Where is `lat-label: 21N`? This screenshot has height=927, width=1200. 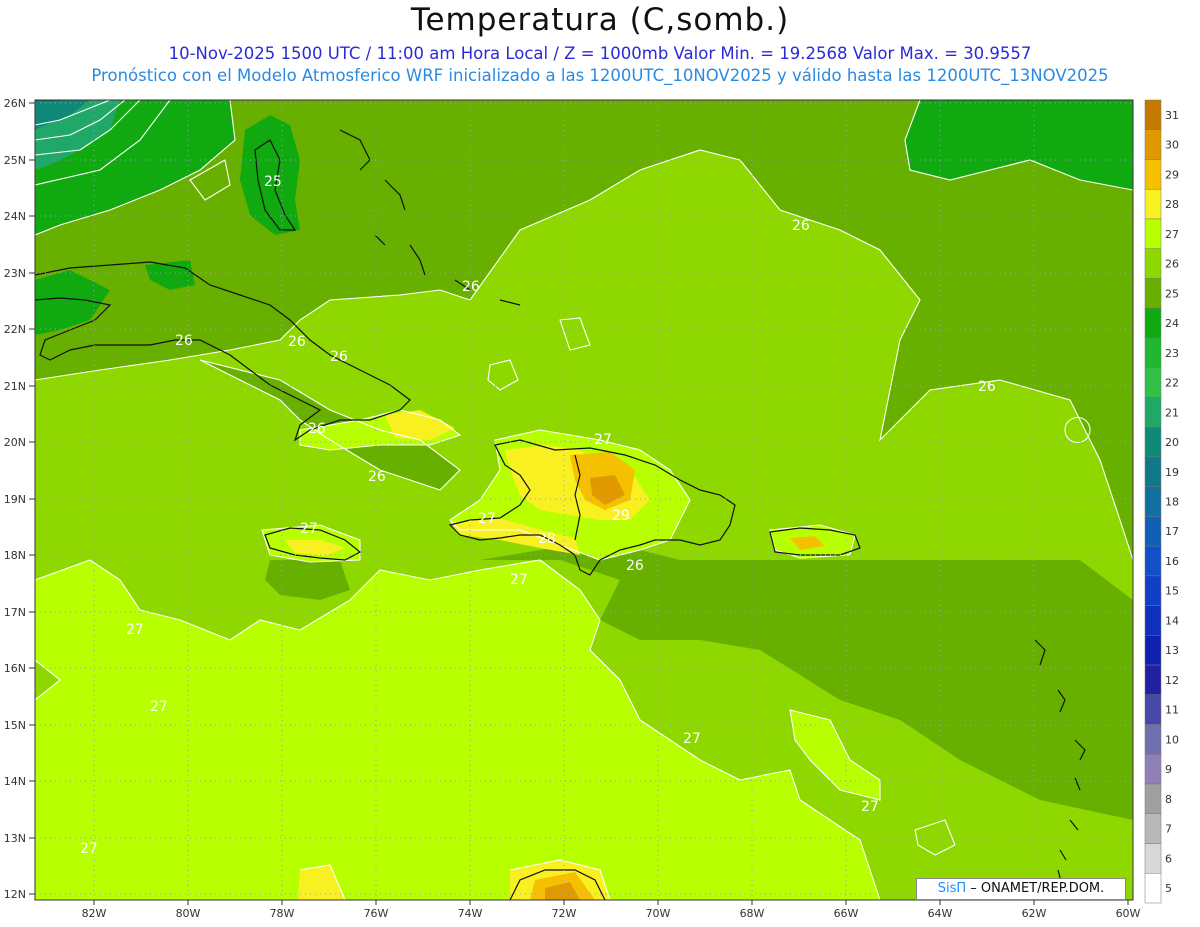
lat-label: 21N is located at coordinates (15, 386).